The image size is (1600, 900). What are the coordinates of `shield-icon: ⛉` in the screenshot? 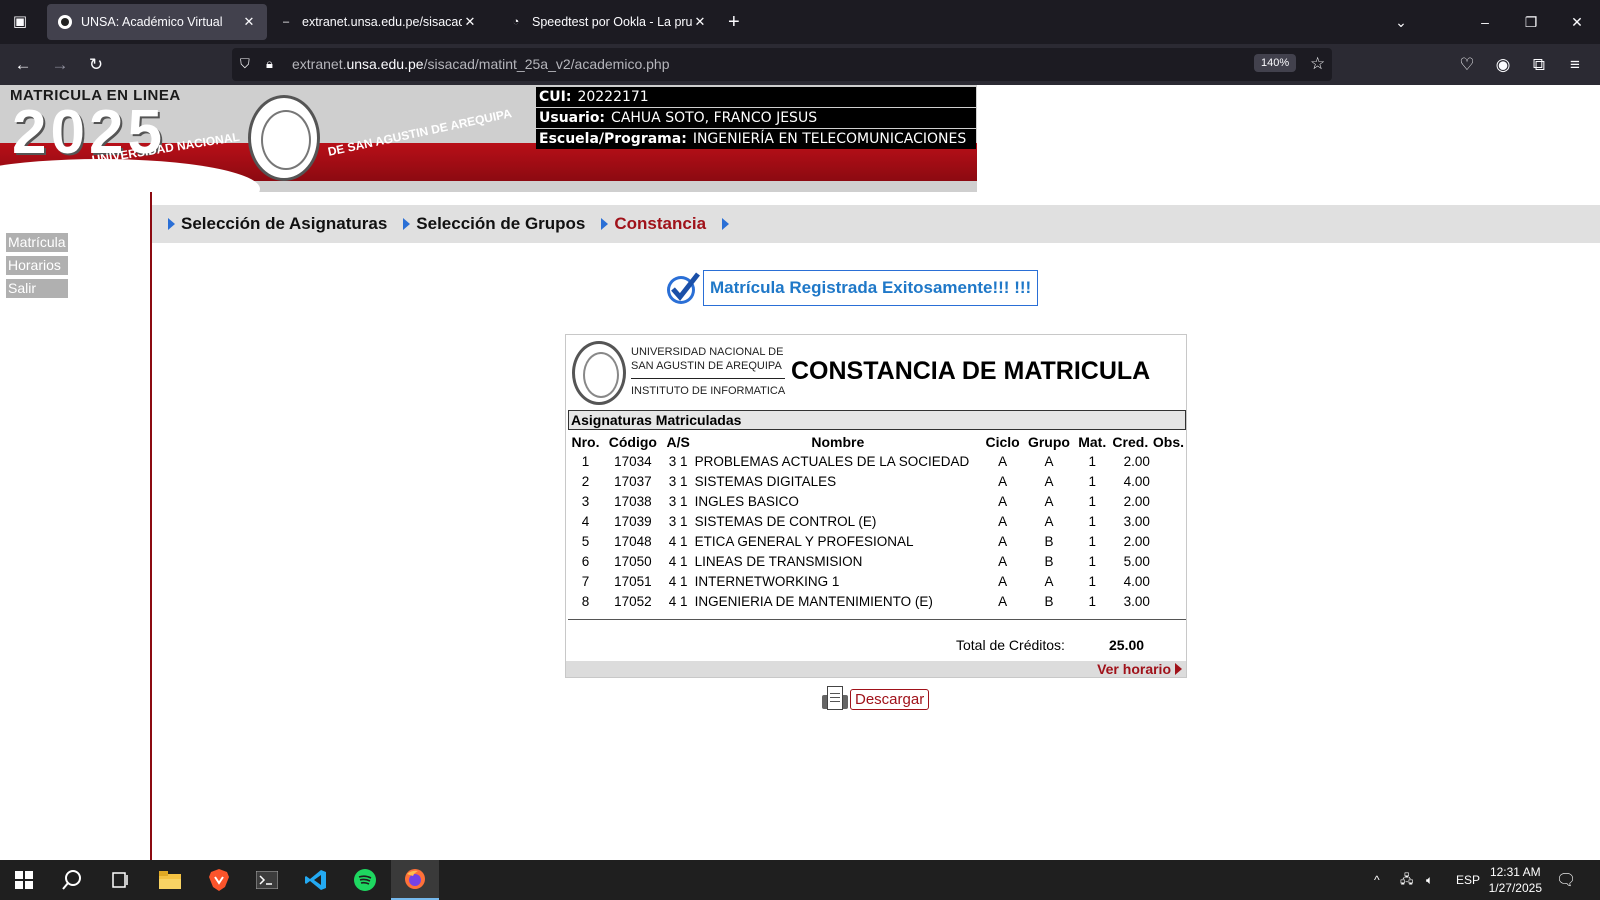 It's located at (245, 64).